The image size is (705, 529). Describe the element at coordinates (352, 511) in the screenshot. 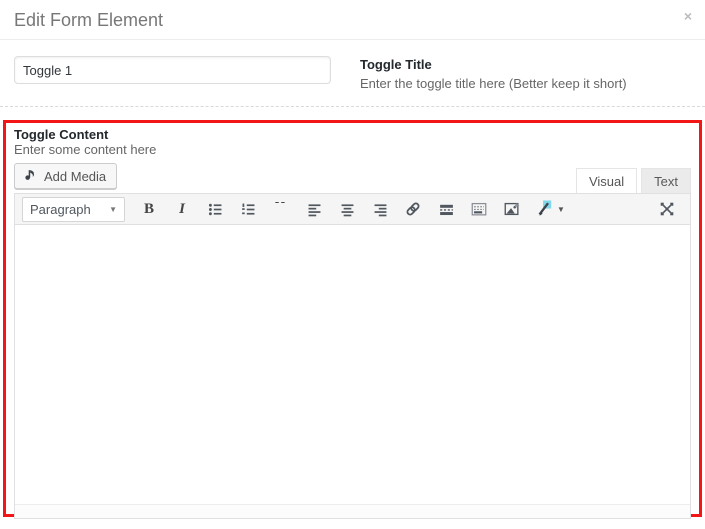

I see `editor-statusbar` at that location.